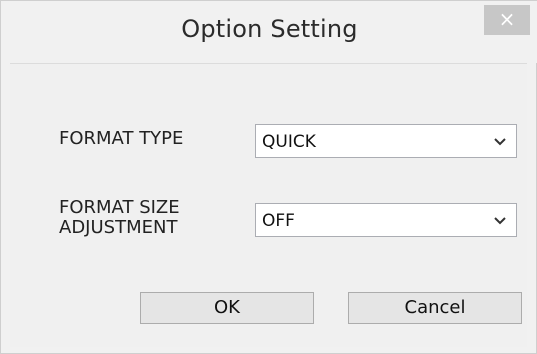 This screenshot has width=537, height=354. Describe the element at coordinates (435, 308) in the screenshot. I see `cancel-button: Cancel` at that location.